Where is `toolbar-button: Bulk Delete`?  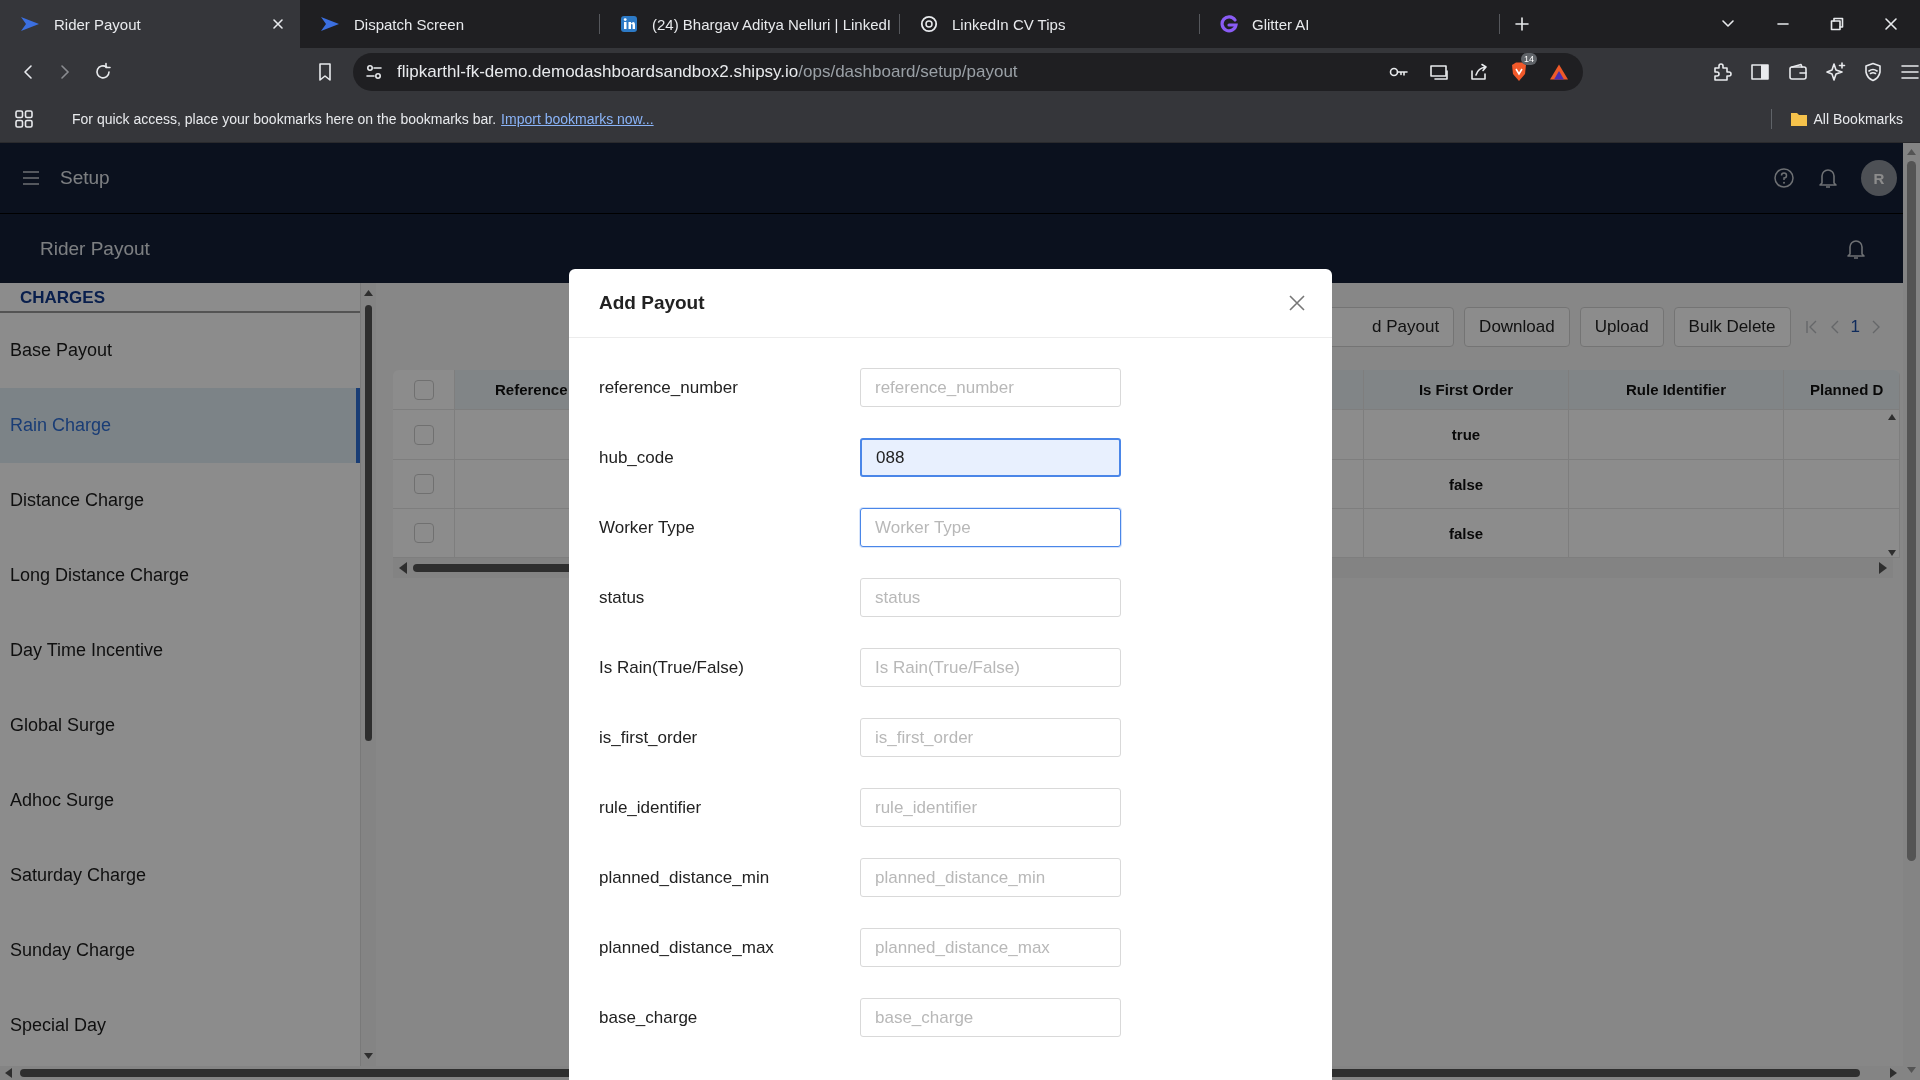
toolbar-button: Bulk Delete is located at coordinates (1732, 326).